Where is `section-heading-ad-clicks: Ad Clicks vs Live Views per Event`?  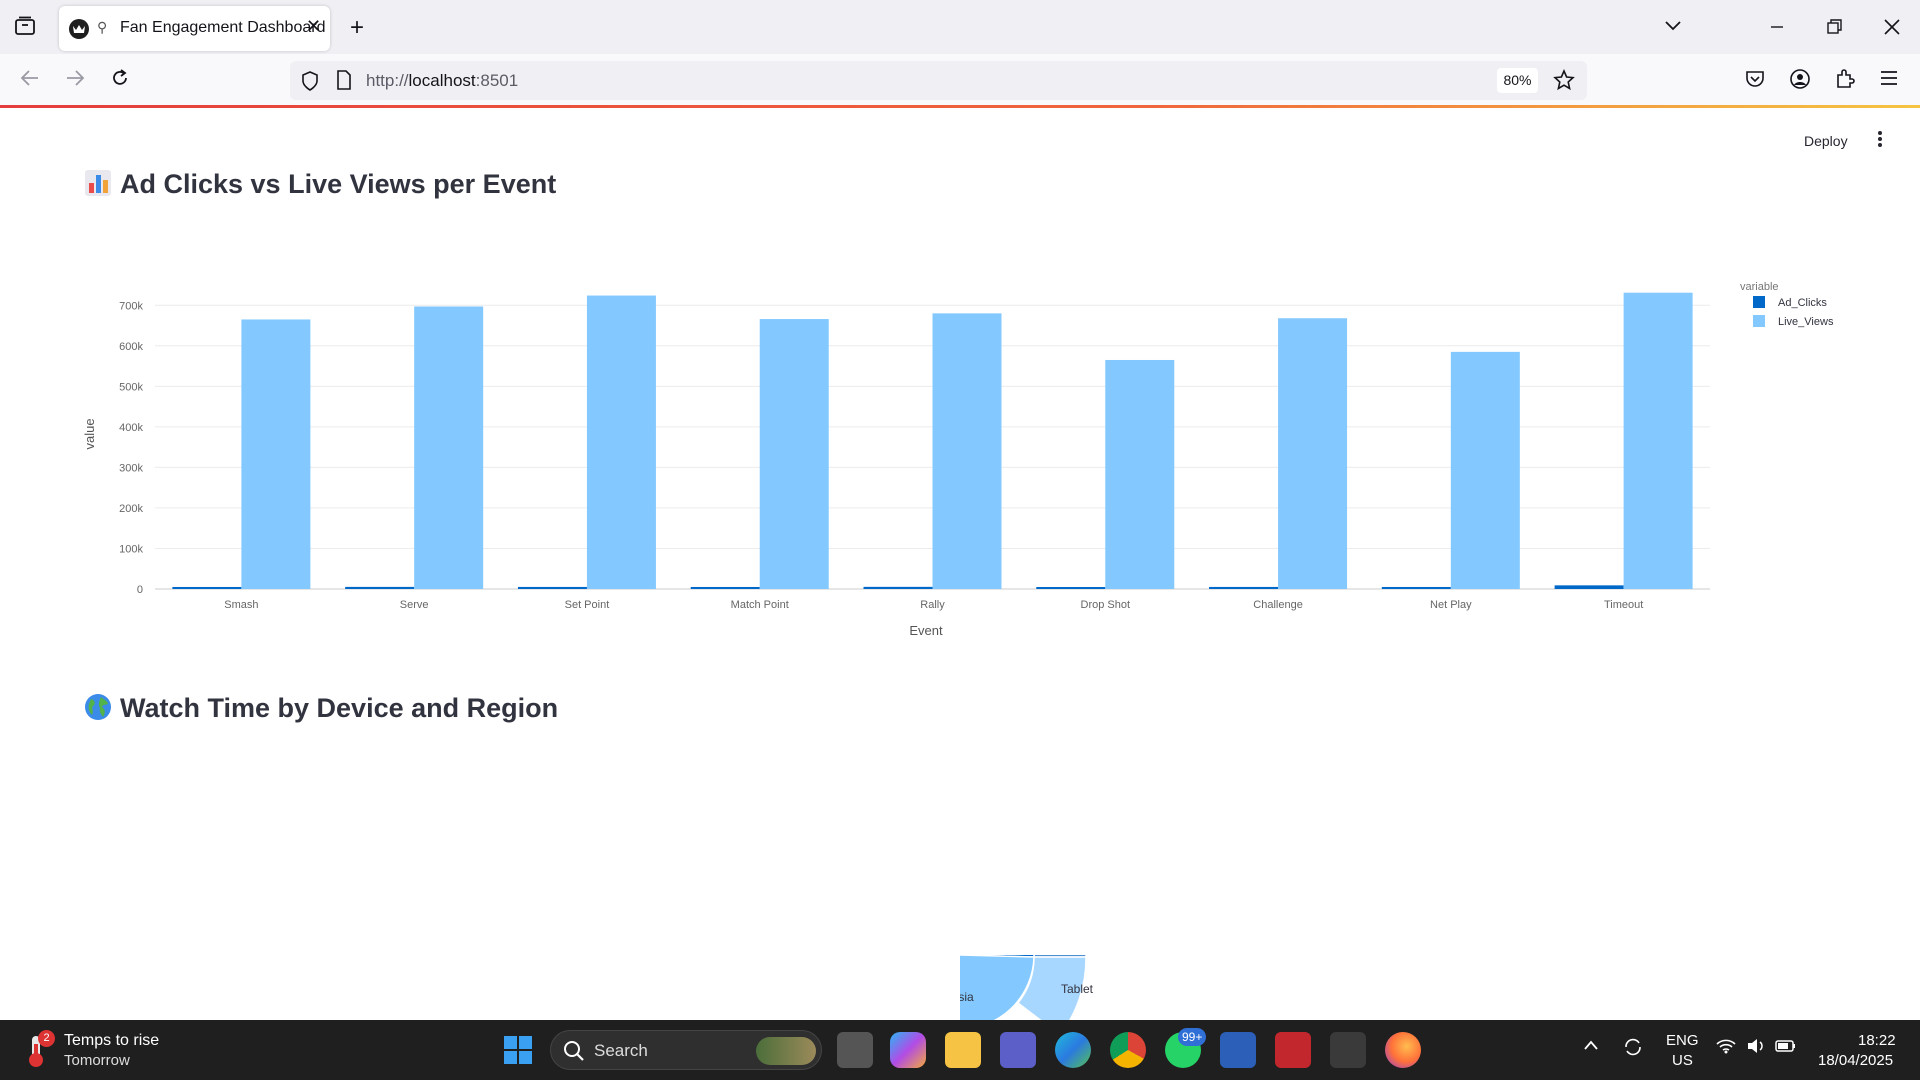 section-heading-ad-clicks: Ad Clicks vs Live Views per Event is located at coordinates (320, 184).